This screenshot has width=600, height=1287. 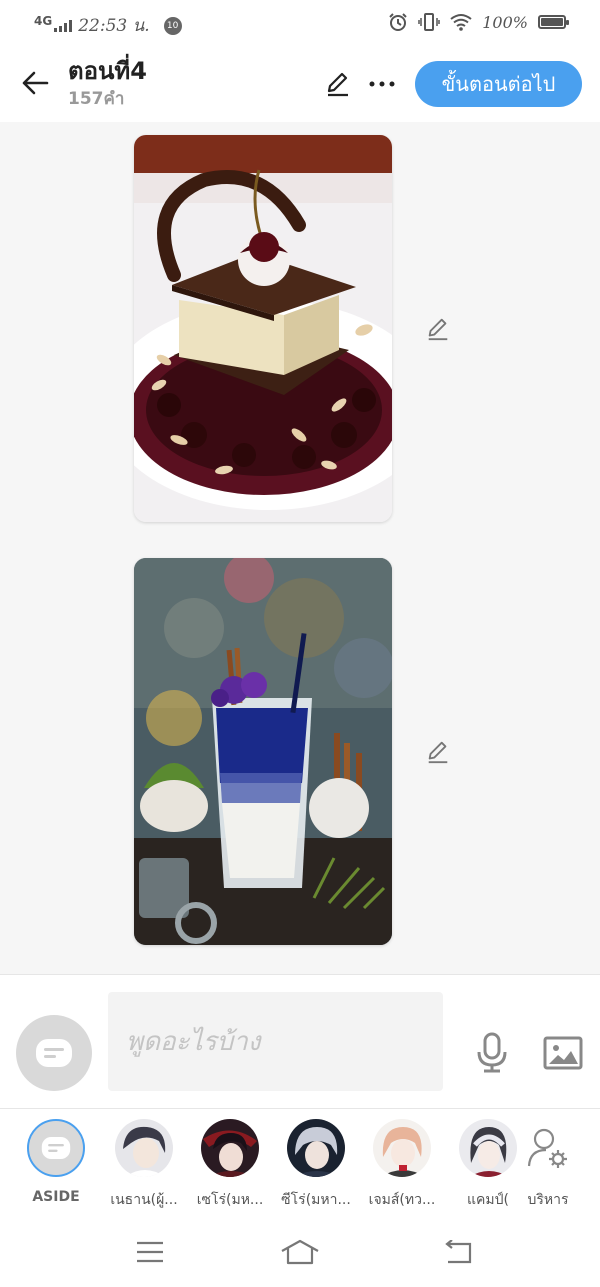 I want to click on edit-title-button, so click(x=338, y=84).